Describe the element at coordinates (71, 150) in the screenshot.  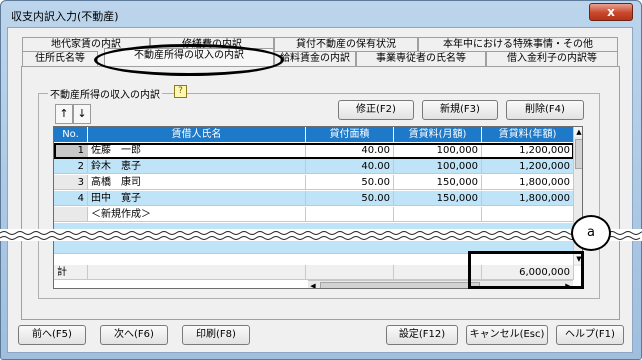
I see `row-number: 1` at that location.